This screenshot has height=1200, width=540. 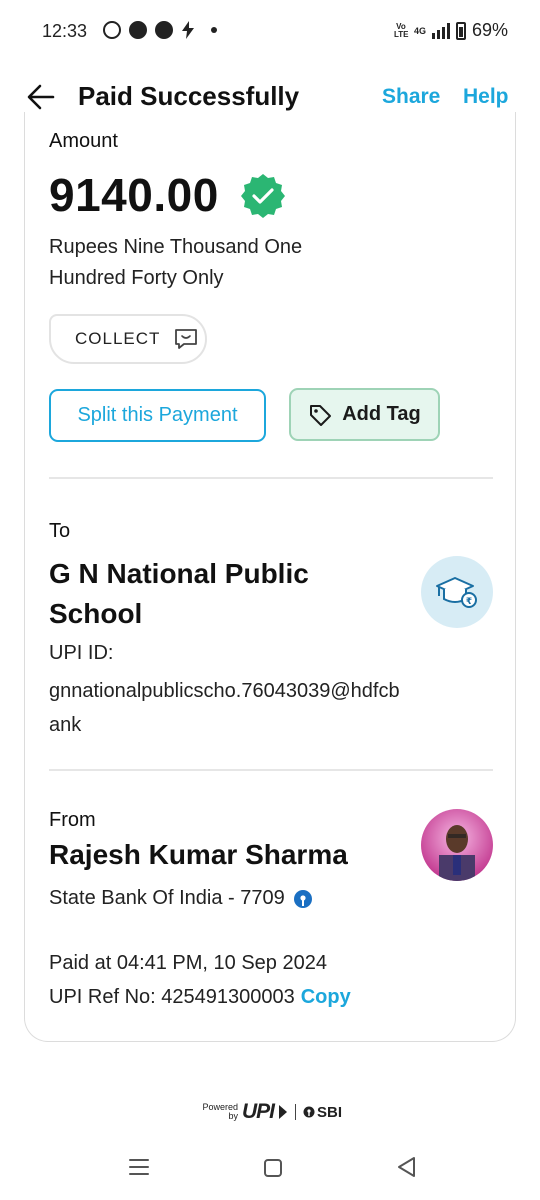 I want to click on payee-avatar: ₹, so click(x=457, y=592).